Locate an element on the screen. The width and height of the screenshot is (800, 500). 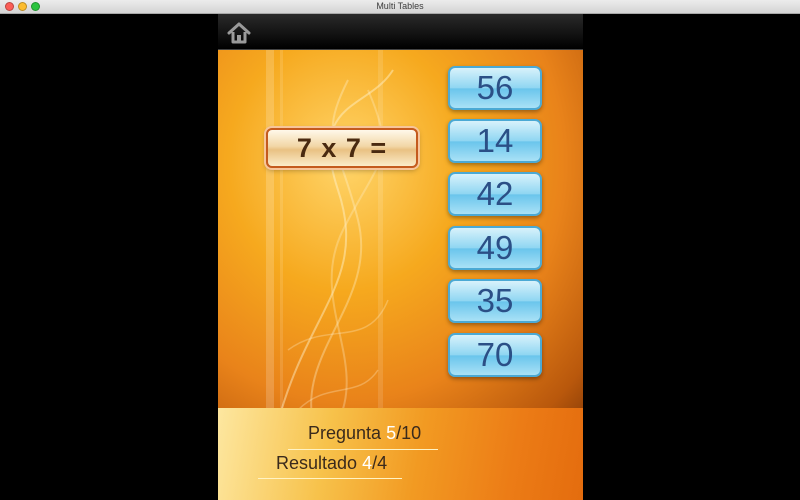
result-progress: Resultado 4/4 is located at coordinates (331, 463).